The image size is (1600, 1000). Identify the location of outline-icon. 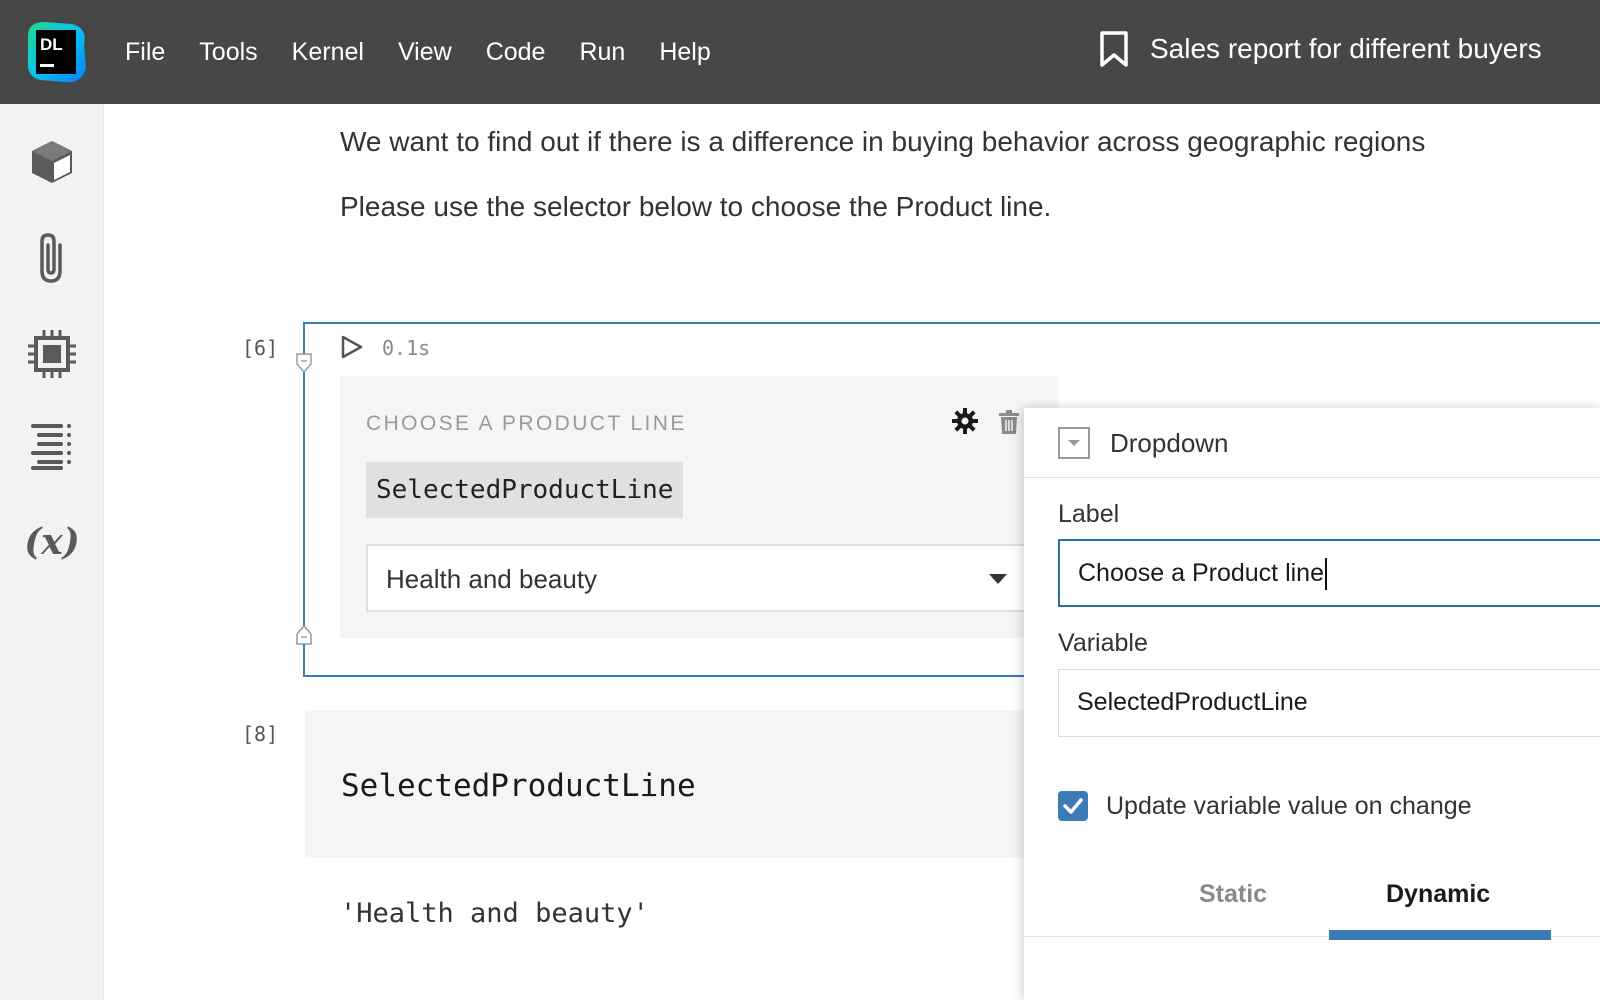
(52, 446).